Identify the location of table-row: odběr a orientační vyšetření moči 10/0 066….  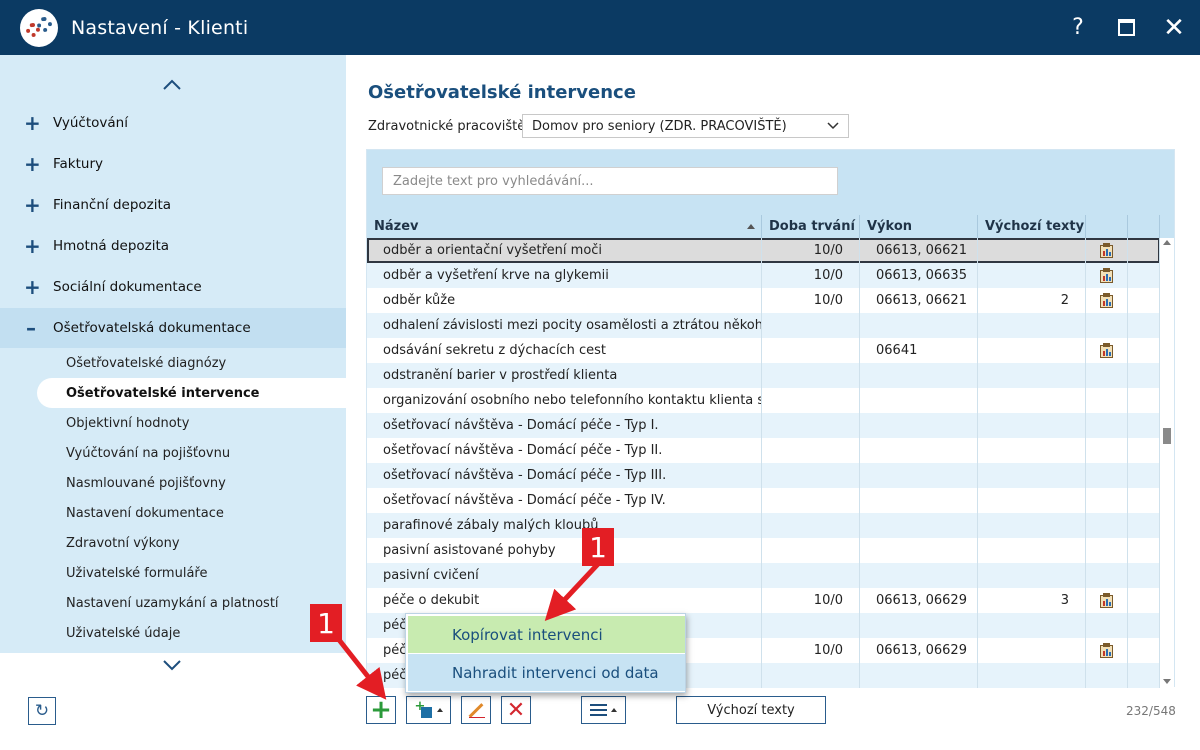
(763, 250).